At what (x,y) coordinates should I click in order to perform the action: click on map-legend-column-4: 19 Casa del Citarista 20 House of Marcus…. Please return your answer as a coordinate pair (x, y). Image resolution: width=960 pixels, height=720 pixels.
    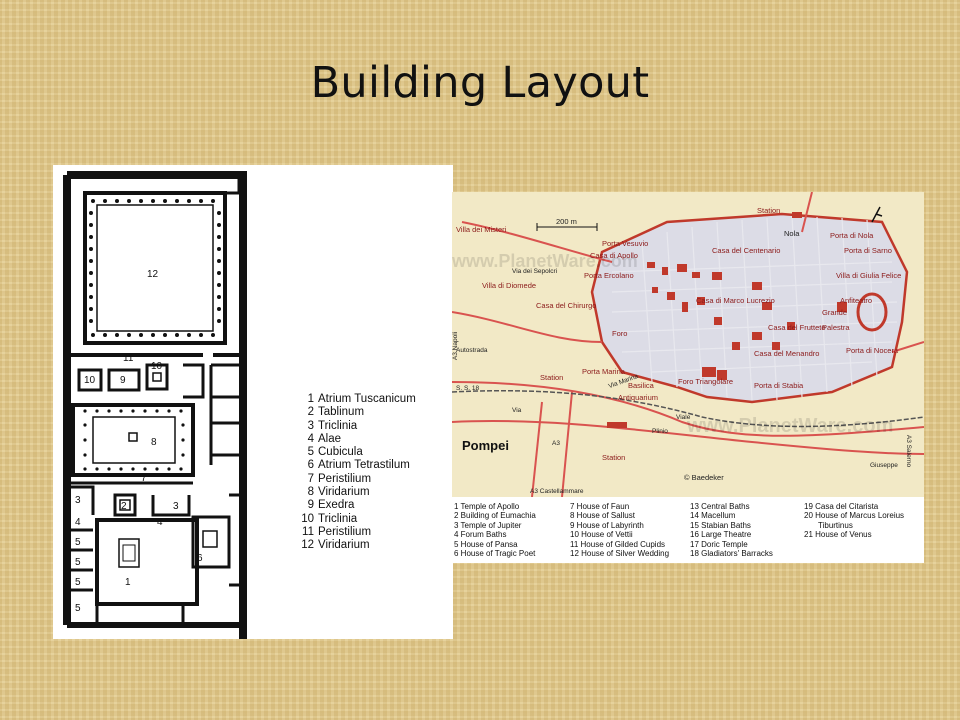
    Looking at the image, I should click on (854, 521).